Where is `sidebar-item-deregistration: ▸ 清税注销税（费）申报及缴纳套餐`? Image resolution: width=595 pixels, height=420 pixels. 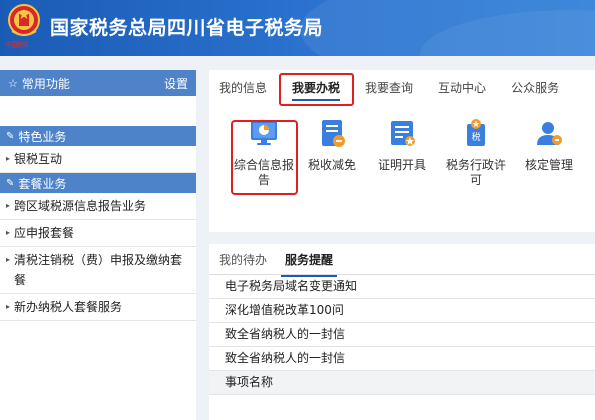 sidebar-item-deregistration: ▸ 清税注销税（费）申报及缴纳套餐 is located at coordinates (98, 270).